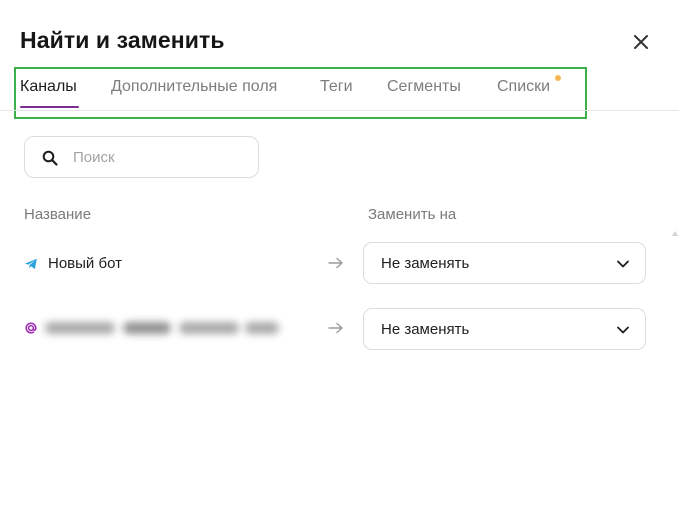  I want to click on column-header-replace: Заменить на, so click(412, 214).